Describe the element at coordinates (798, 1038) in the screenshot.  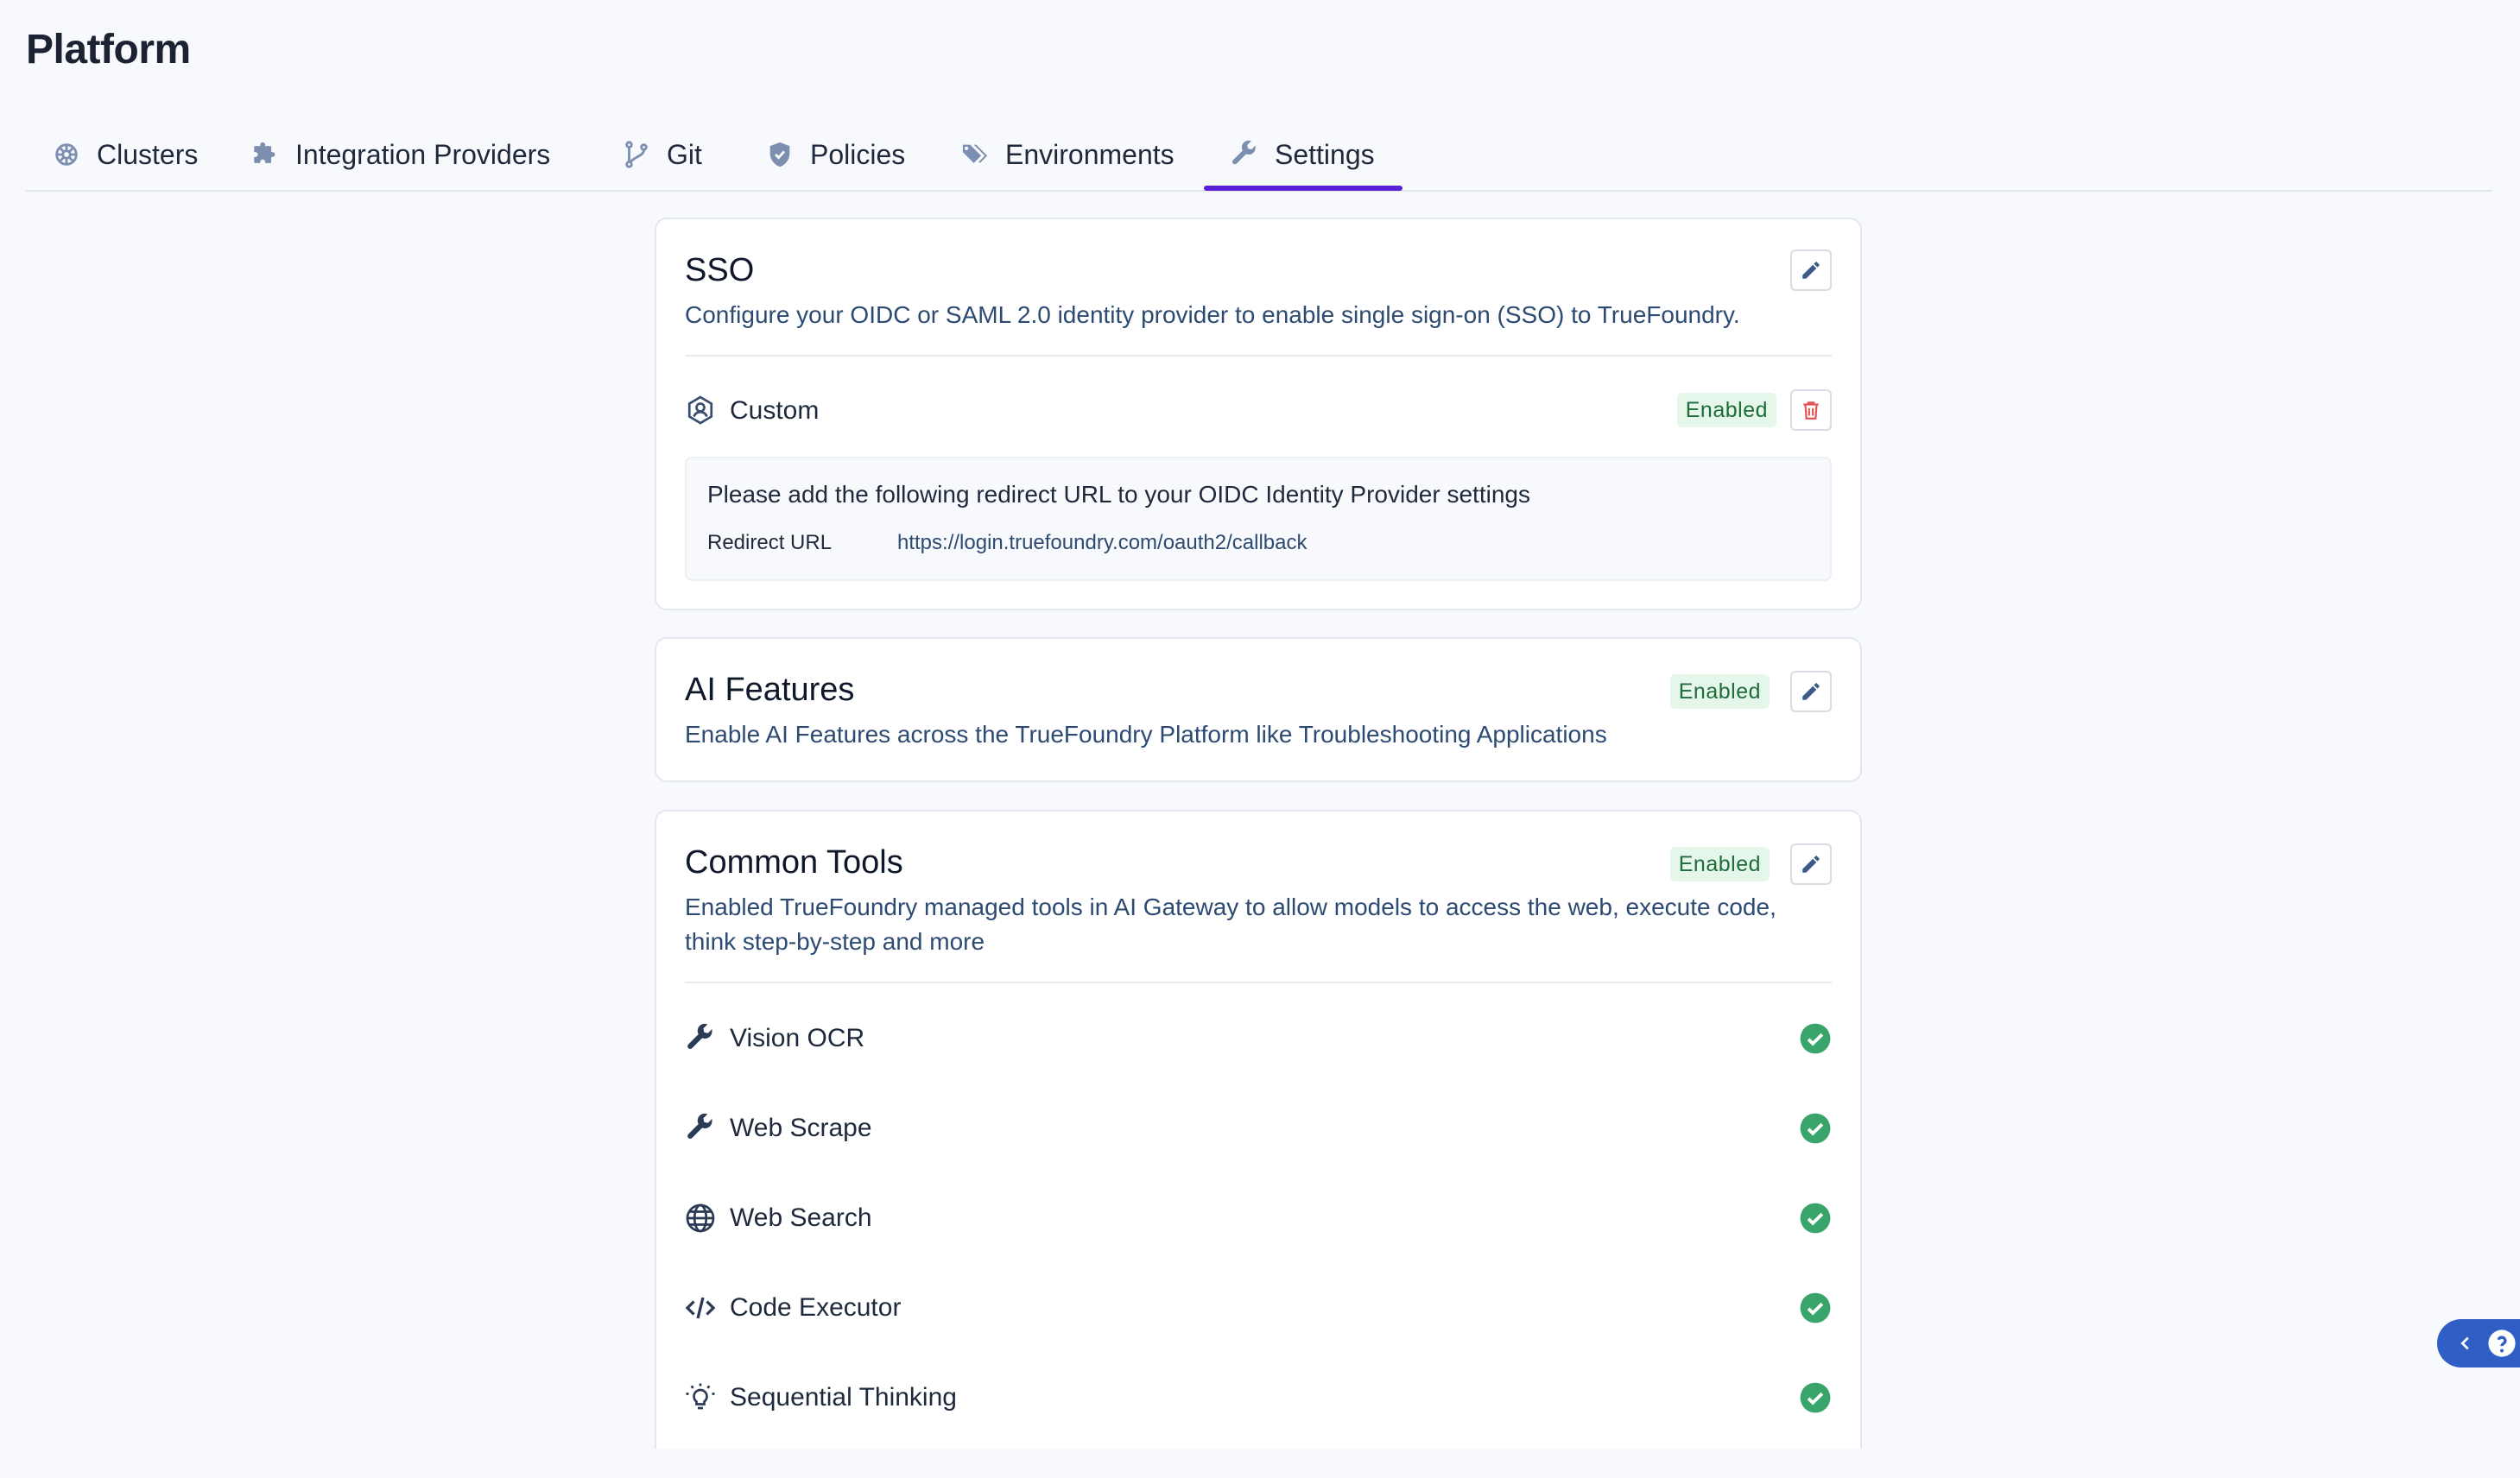
I see `tool-name: Vision OCR` at that location.